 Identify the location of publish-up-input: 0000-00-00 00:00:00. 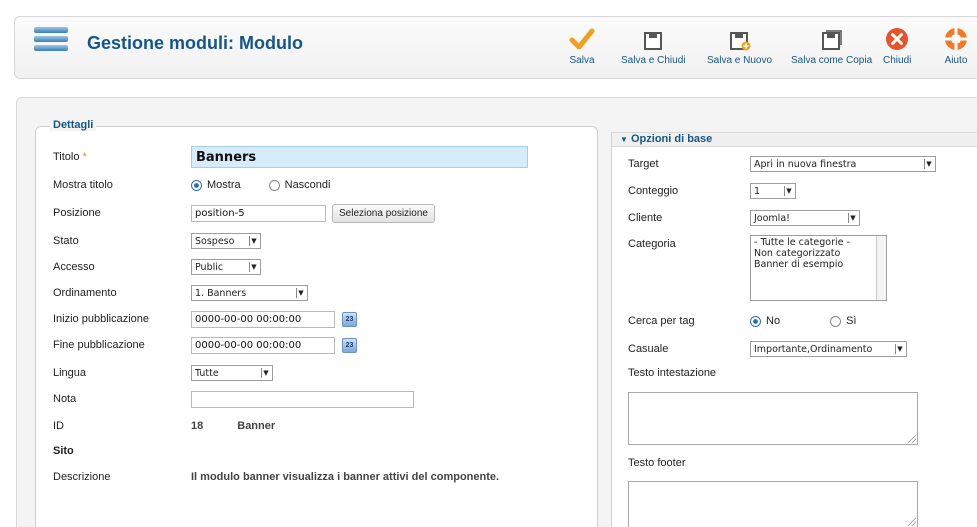
(263, 319).